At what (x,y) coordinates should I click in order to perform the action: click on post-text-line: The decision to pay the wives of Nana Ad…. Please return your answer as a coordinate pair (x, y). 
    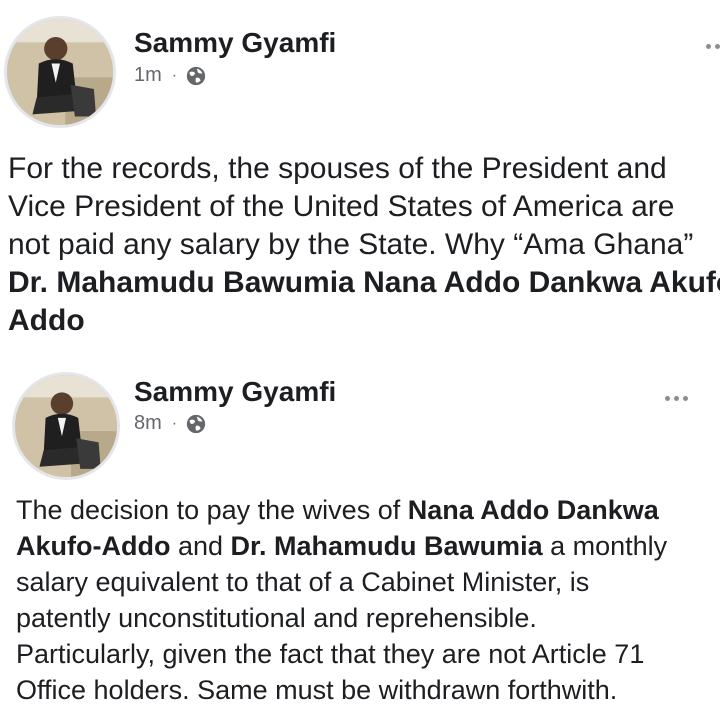
    Looking at the image, I should click on (366, 510).